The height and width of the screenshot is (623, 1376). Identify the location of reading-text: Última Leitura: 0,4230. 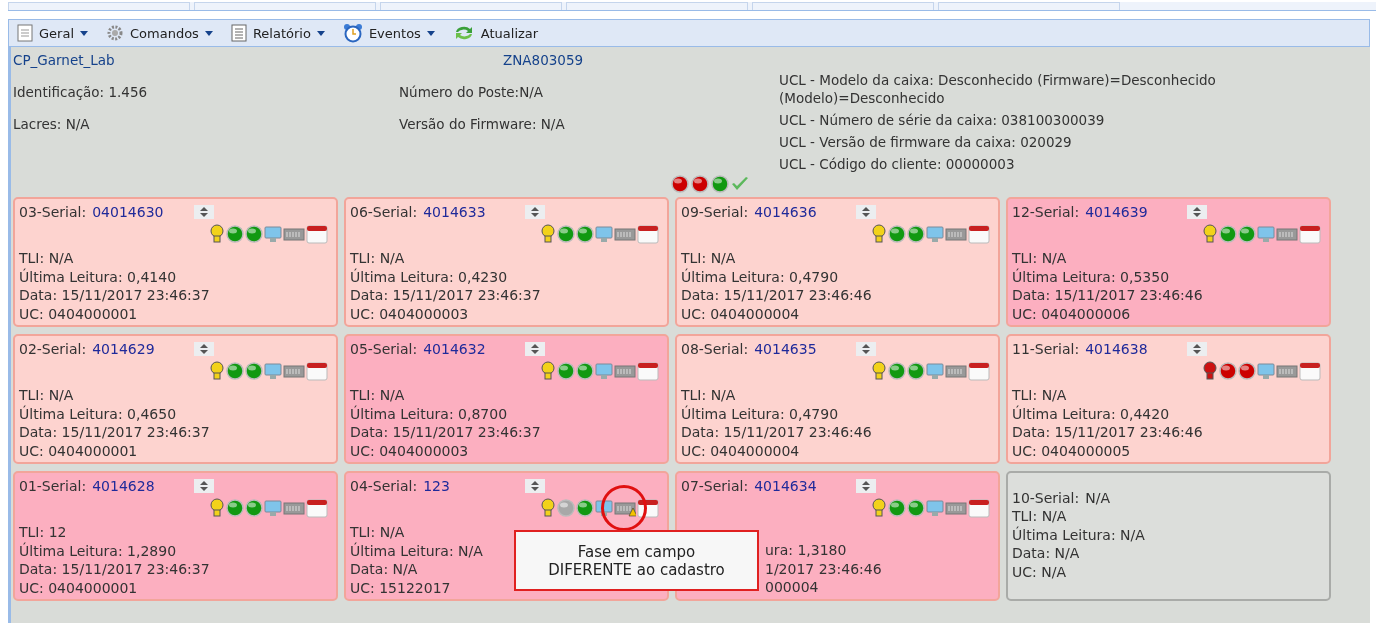
(429, 276).